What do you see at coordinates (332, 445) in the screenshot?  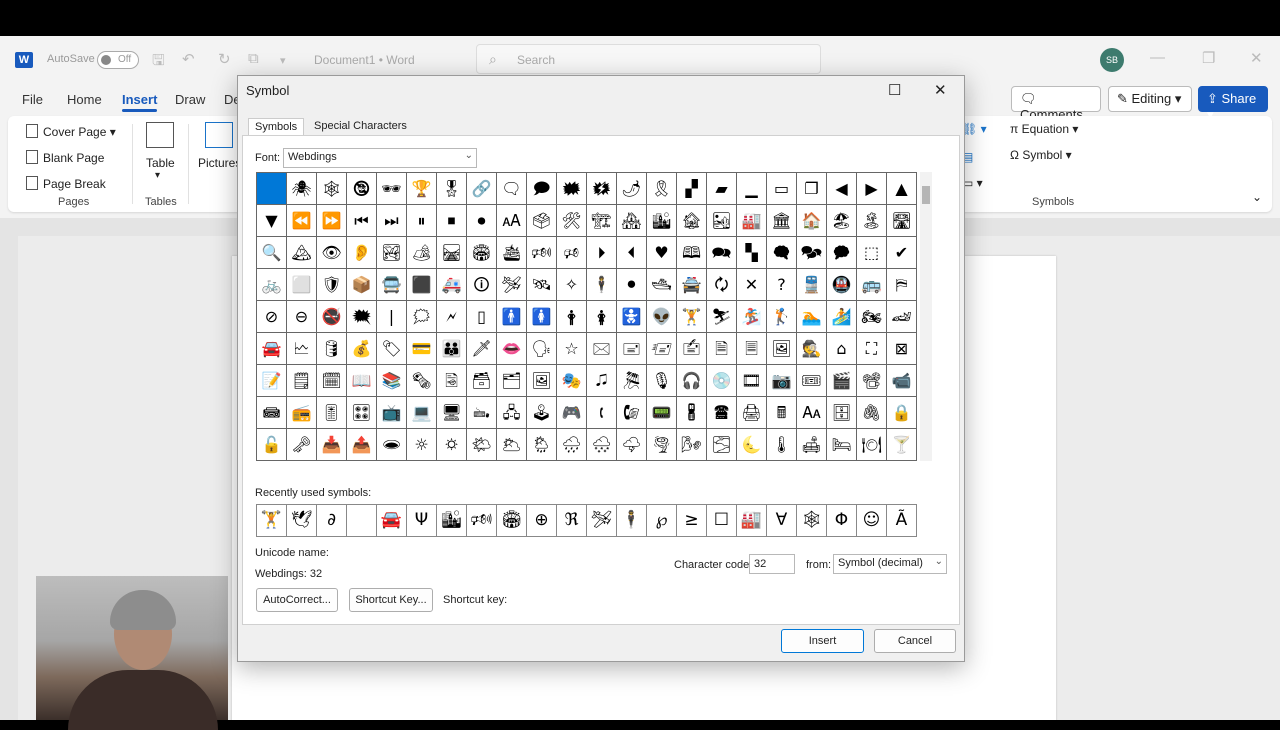 I see `symbol-cell: 📥` at bounding box center [332, 445].